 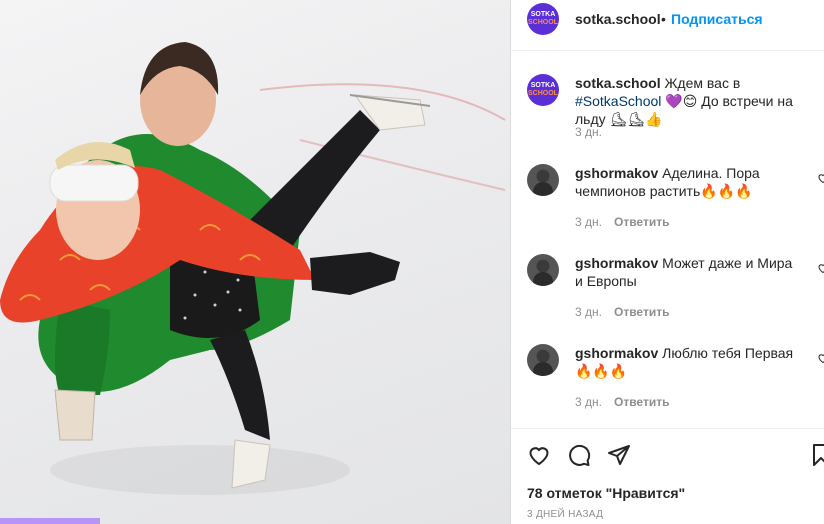 What do you see at coordinates (702, 83) in the screenshot?
I see `caption-text-before: Ждем вас в` at bounding box center [702, 83].